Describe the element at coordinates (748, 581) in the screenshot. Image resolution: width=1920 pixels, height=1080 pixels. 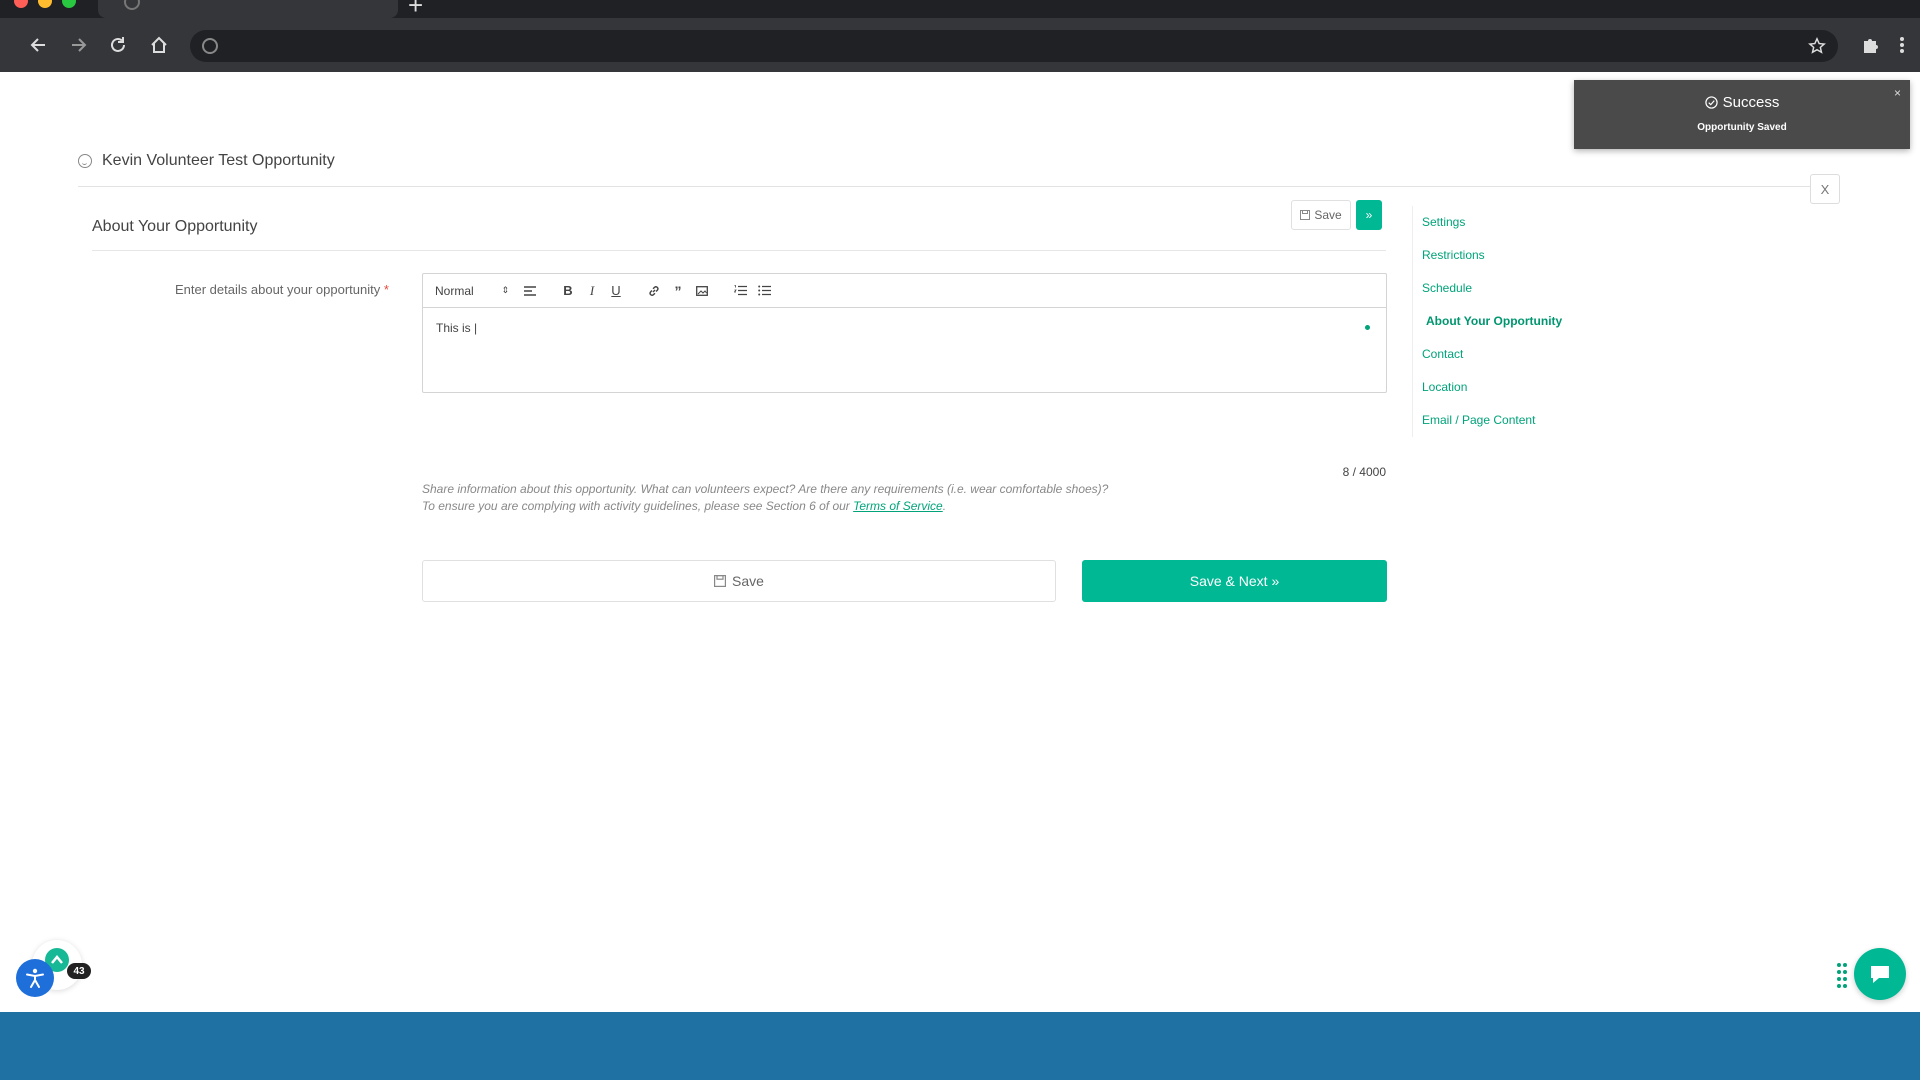
I see `save-button-label: Save` at that location.